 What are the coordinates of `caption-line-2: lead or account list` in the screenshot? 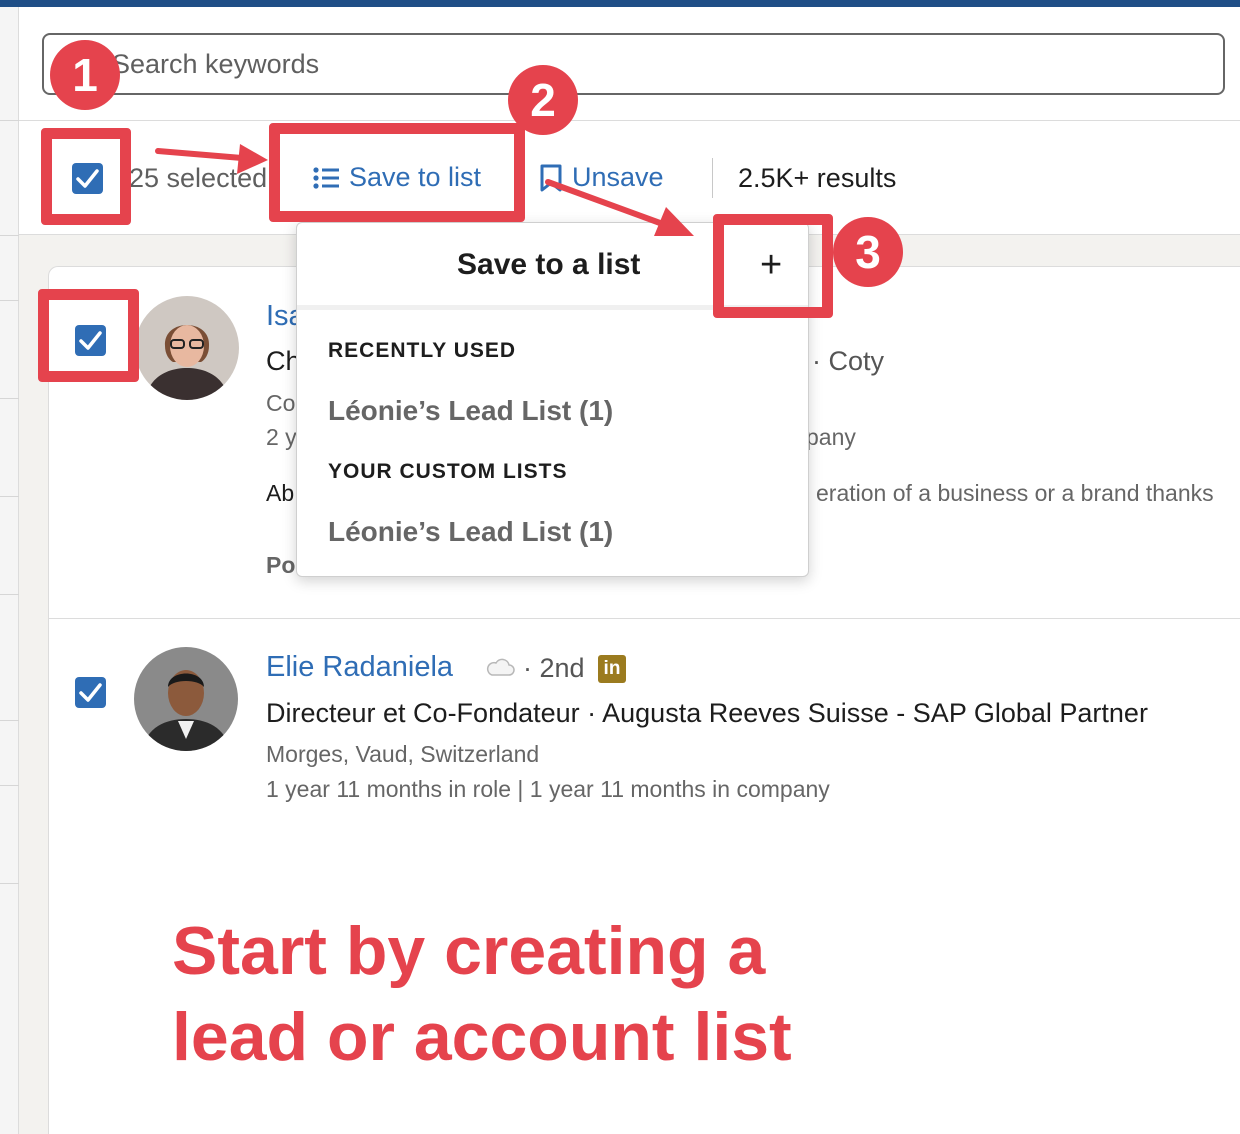 It's located at (482, 1037).